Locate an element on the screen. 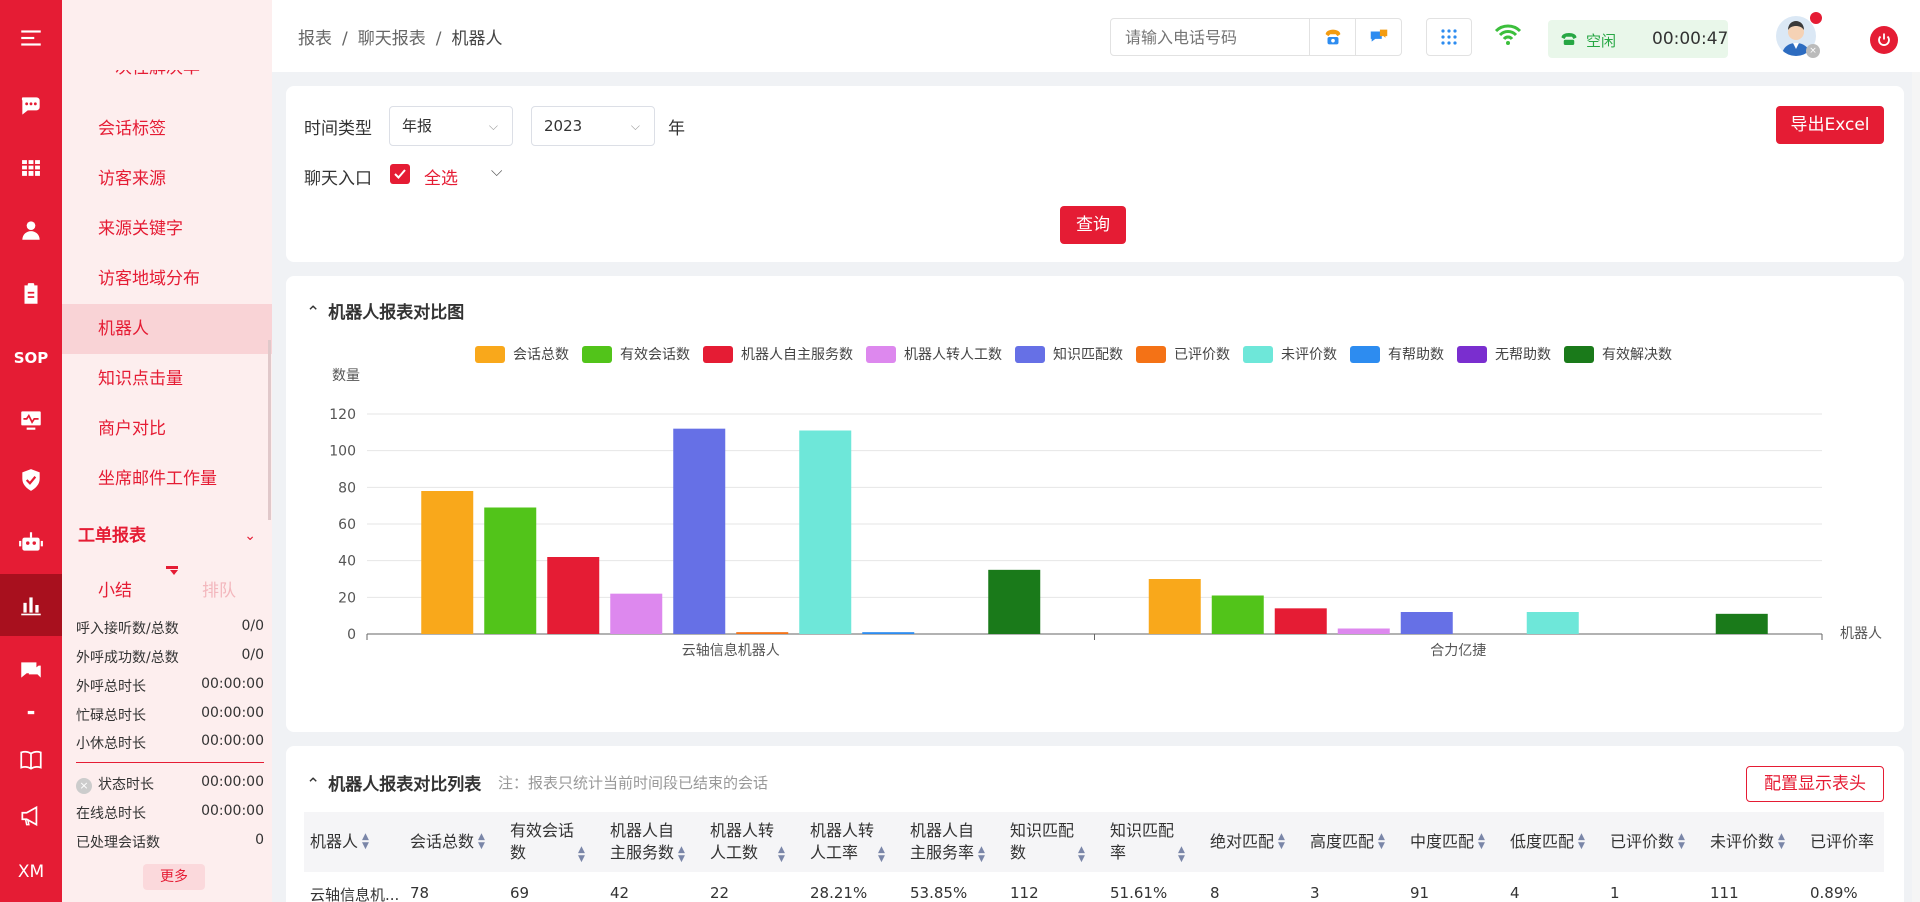  tab-summary: 小结 is located at coordinates (115, 588).